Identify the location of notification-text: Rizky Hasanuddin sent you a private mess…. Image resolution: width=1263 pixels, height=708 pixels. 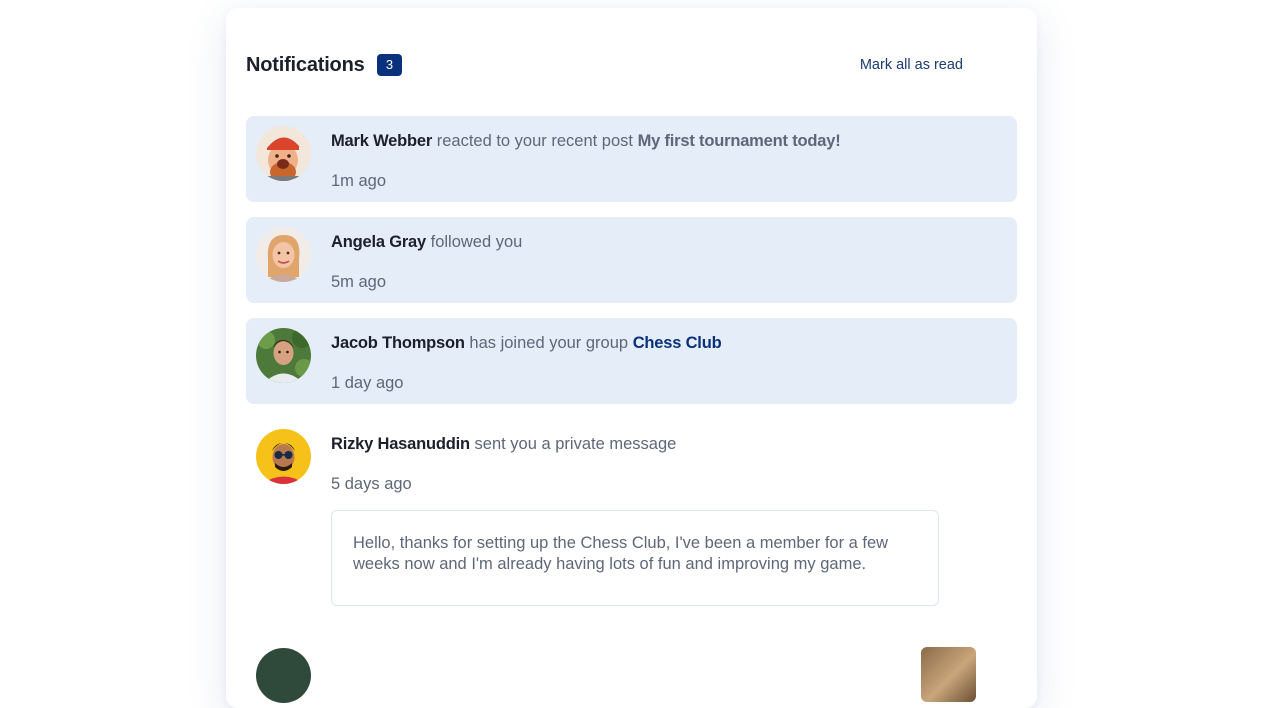
(503, 444).